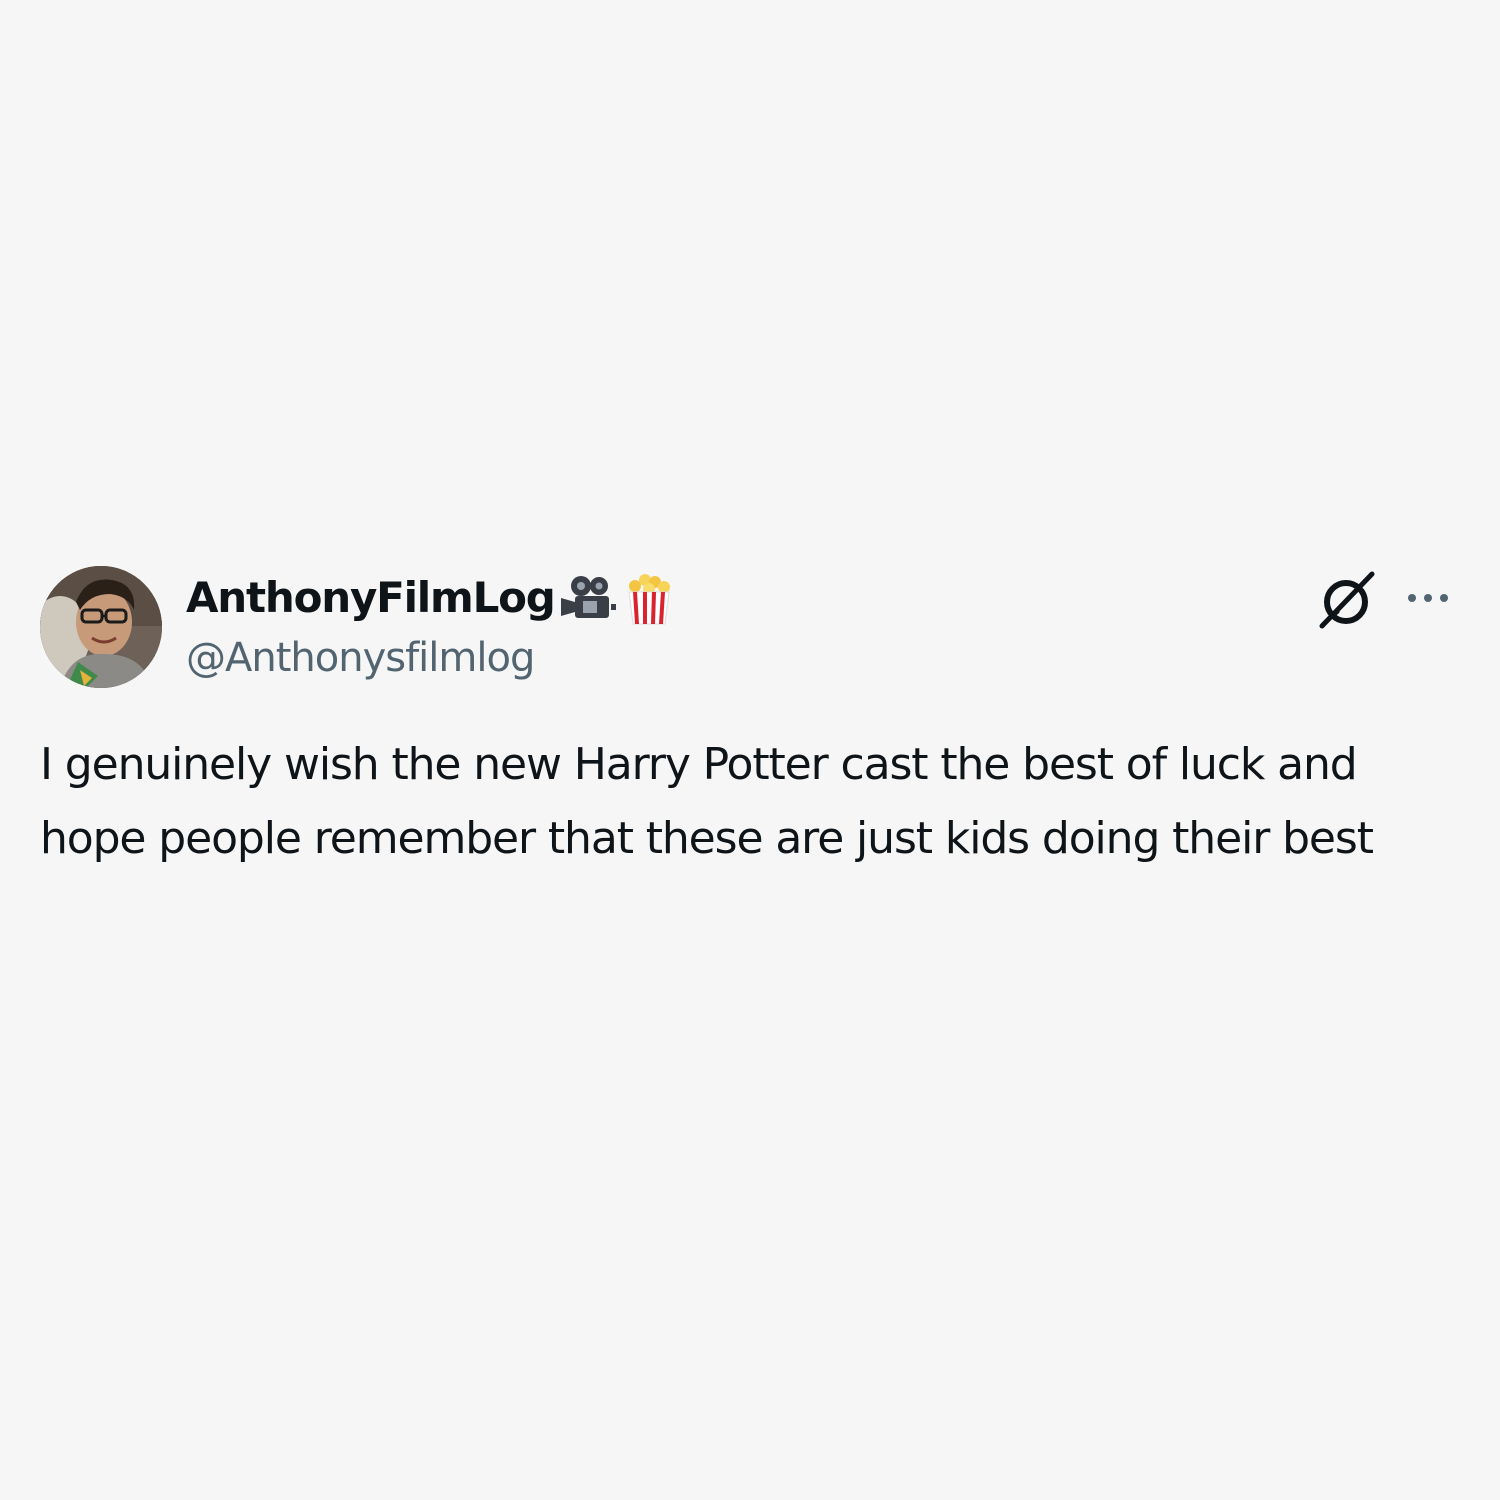  What do you see at coordinates (431, 658) in the screenshot?
I see `handle: @Anthonysfilmlog` at bounding box center [431, 658].